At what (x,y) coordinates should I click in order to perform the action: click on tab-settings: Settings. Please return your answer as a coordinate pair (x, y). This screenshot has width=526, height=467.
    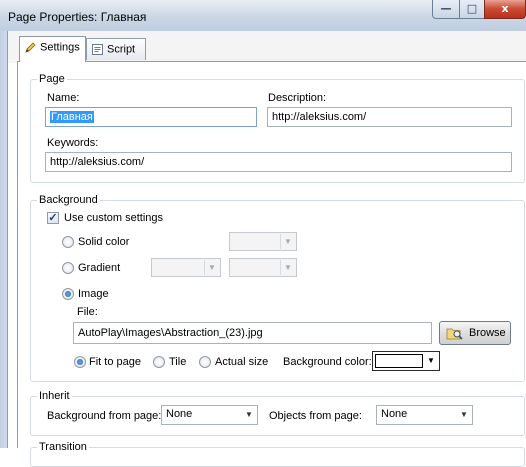
    Looking at the image, I should click on (52, 49).